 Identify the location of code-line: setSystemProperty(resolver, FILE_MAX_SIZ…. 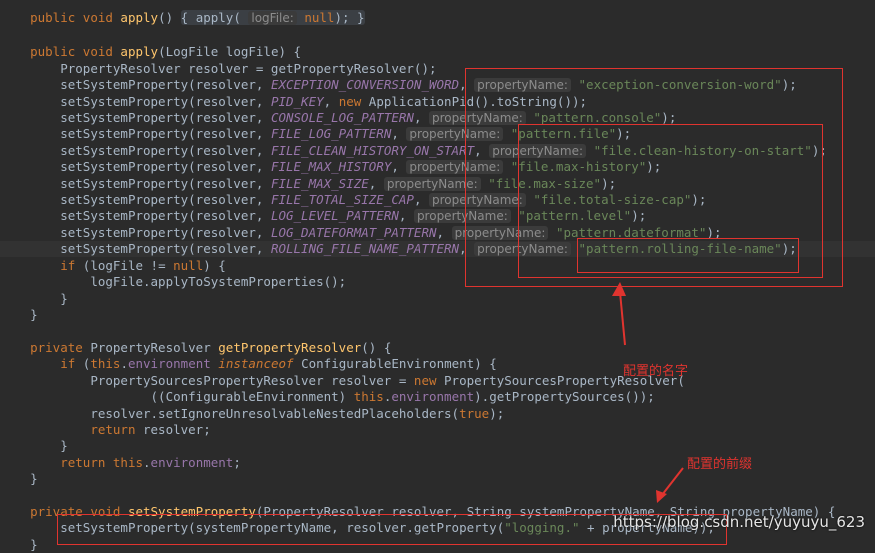
(338, 183).